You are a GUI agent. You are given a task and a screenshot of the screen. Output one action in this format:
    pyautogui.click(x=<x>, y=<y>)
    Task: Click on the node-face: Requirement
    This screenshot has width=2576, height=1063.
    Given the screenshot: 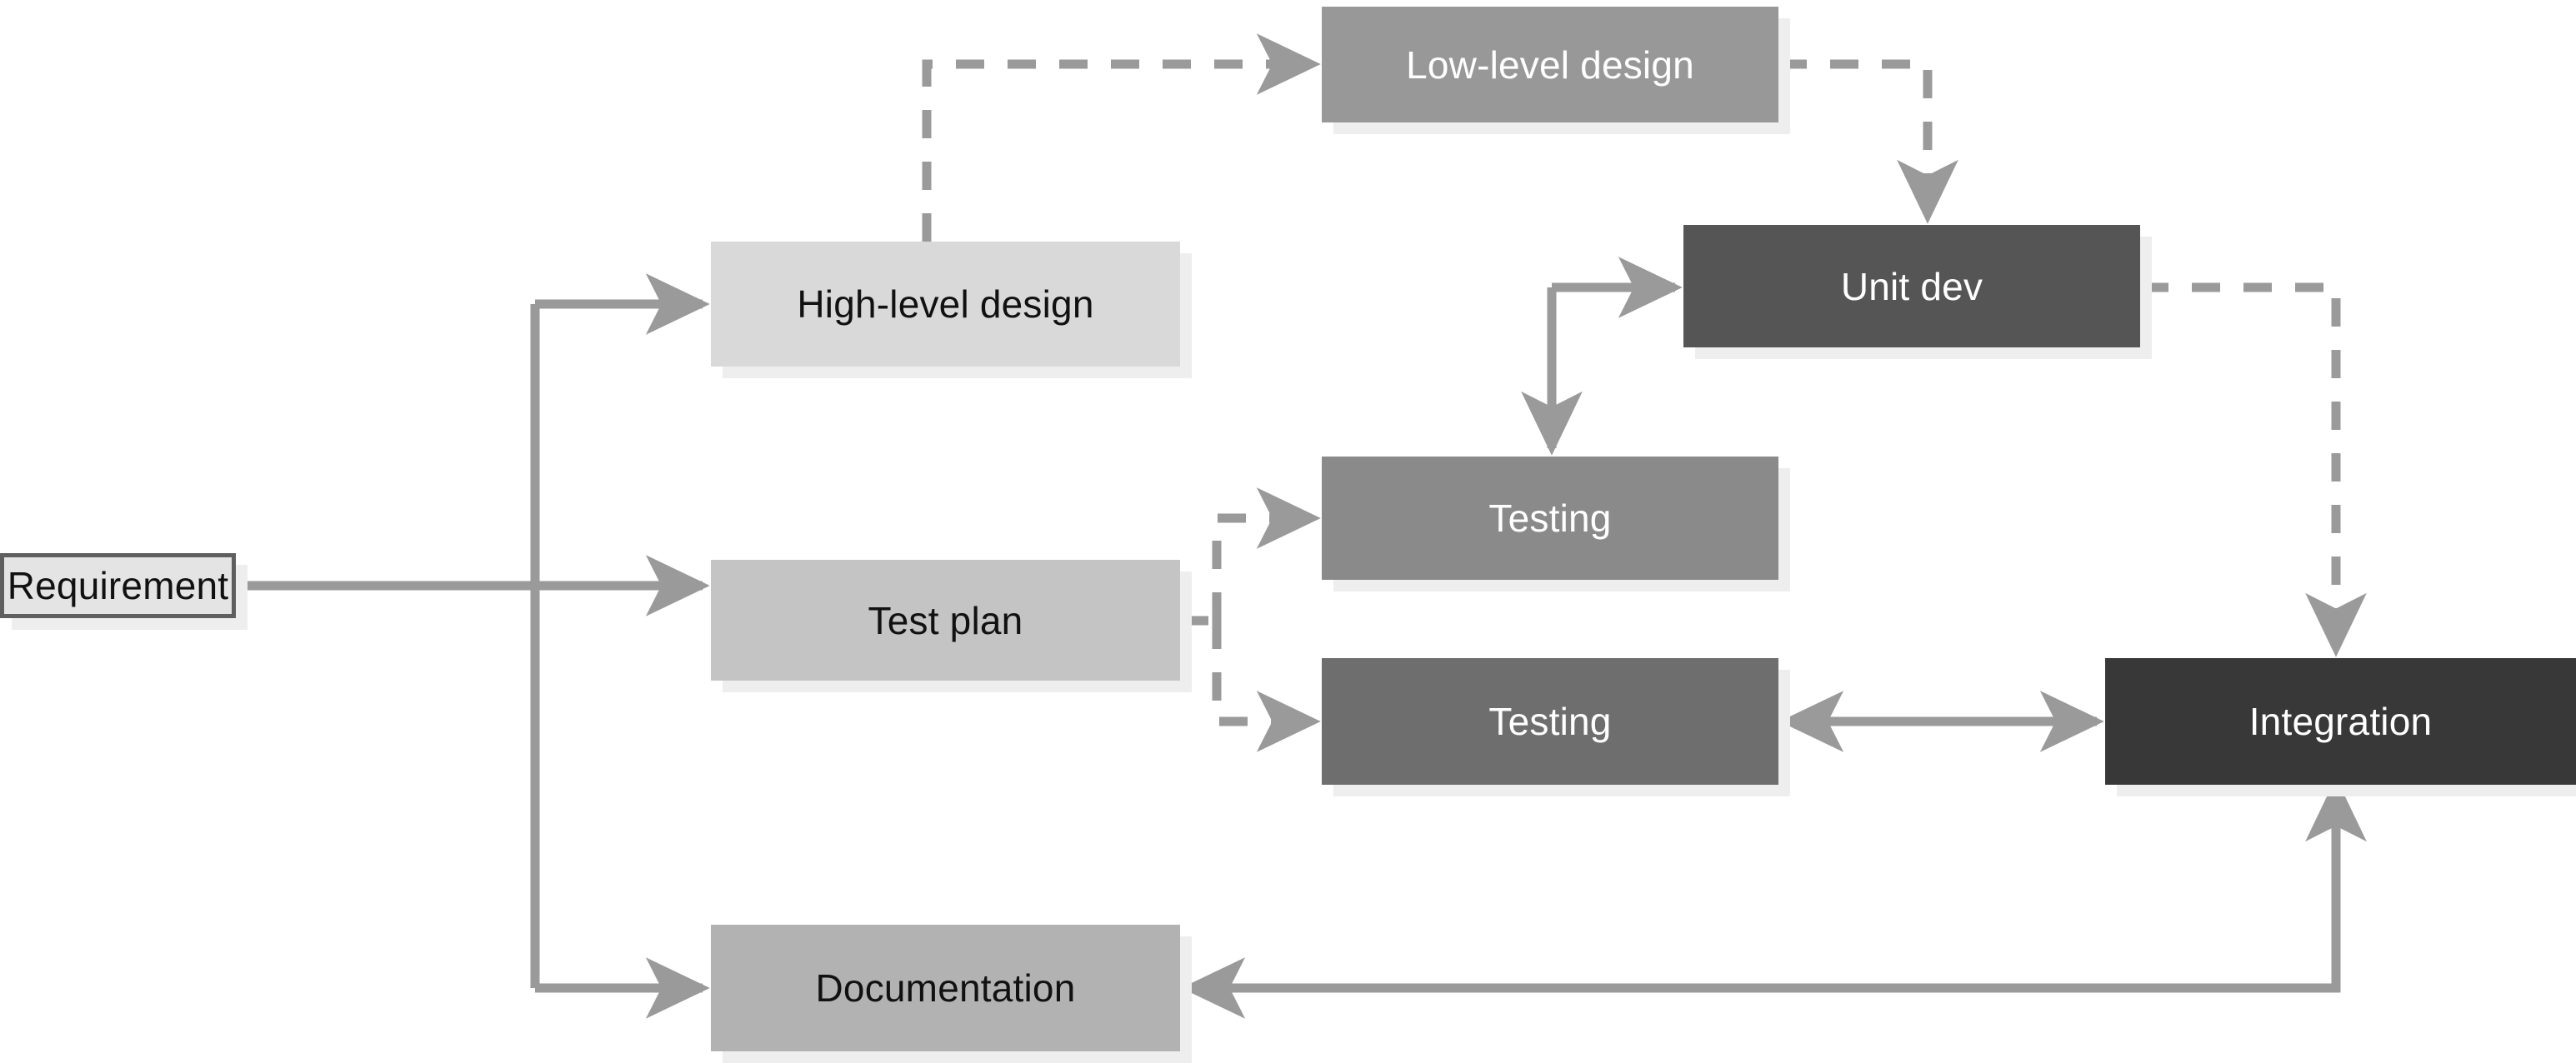 What is the action you would take?
    pyautogui.click(x=118, y=586)
    